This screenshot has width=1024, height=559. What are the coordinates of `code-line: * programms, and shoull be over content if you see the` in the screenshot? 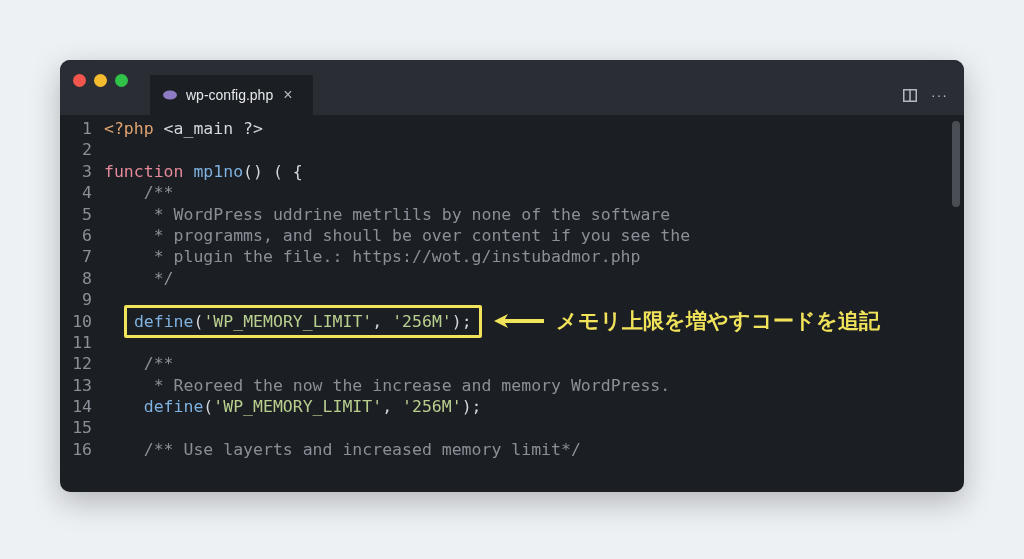 It's located at (421, 235).